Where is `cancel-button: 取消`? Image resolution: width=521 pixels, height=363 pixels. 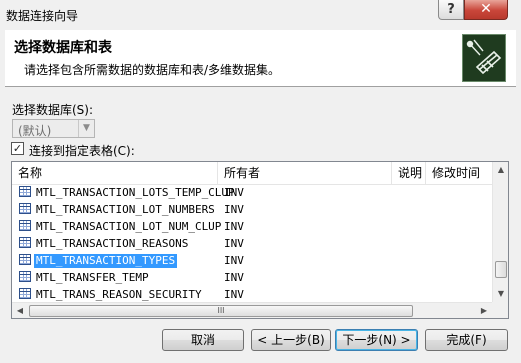 cancel-button: 取消 is located at coordinates (203, 340).